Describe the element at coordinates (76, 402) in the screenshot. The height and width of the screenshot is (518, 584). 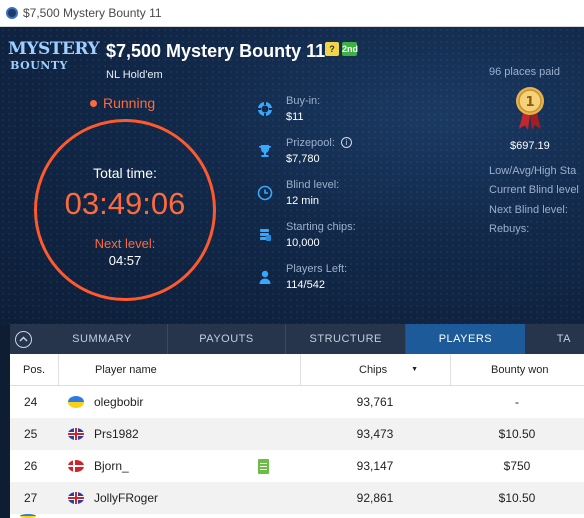
I see `ukraine-flag-icon` at that location.